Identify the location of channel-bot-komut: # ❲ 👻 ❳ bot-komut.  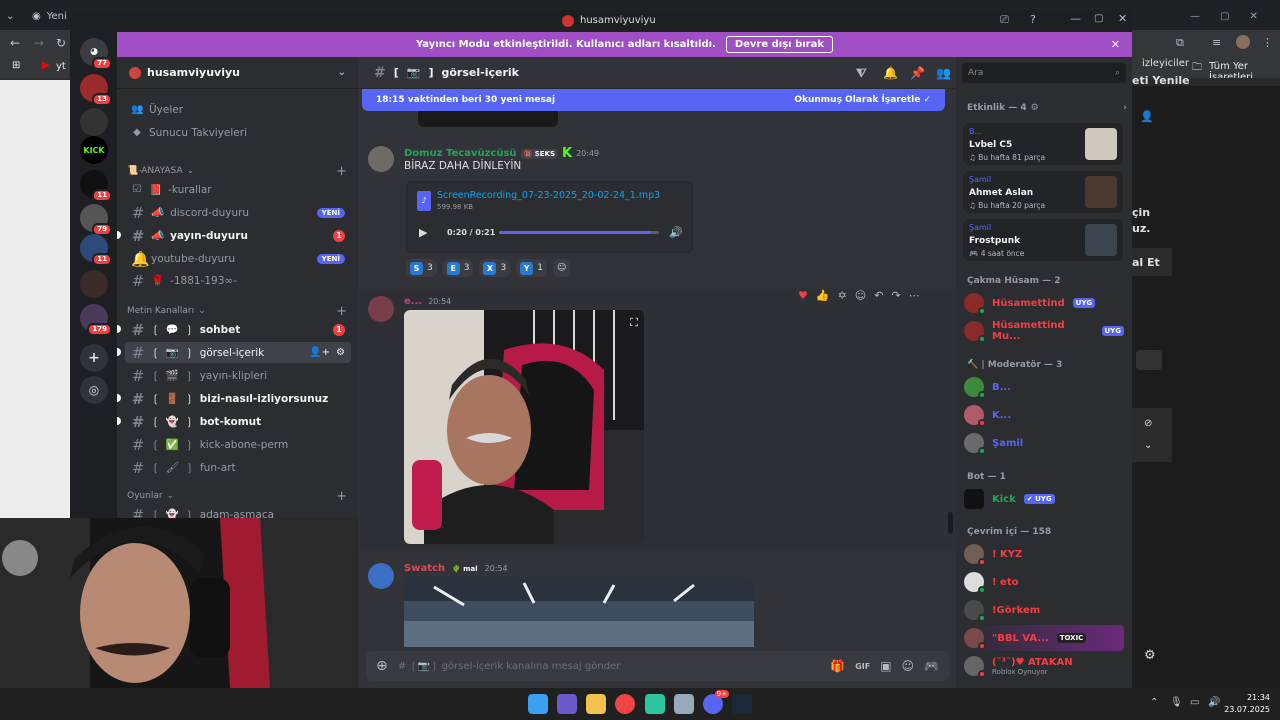
(238, 421).